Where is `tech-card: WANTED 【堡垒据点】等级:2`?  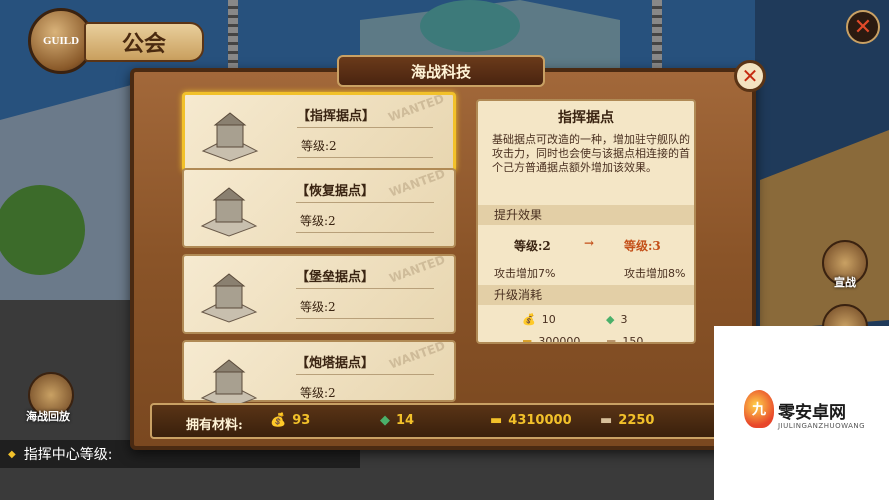
tech-card: WANTED 【堡垒据点】等级:2 is located at coordinates (319, 293).